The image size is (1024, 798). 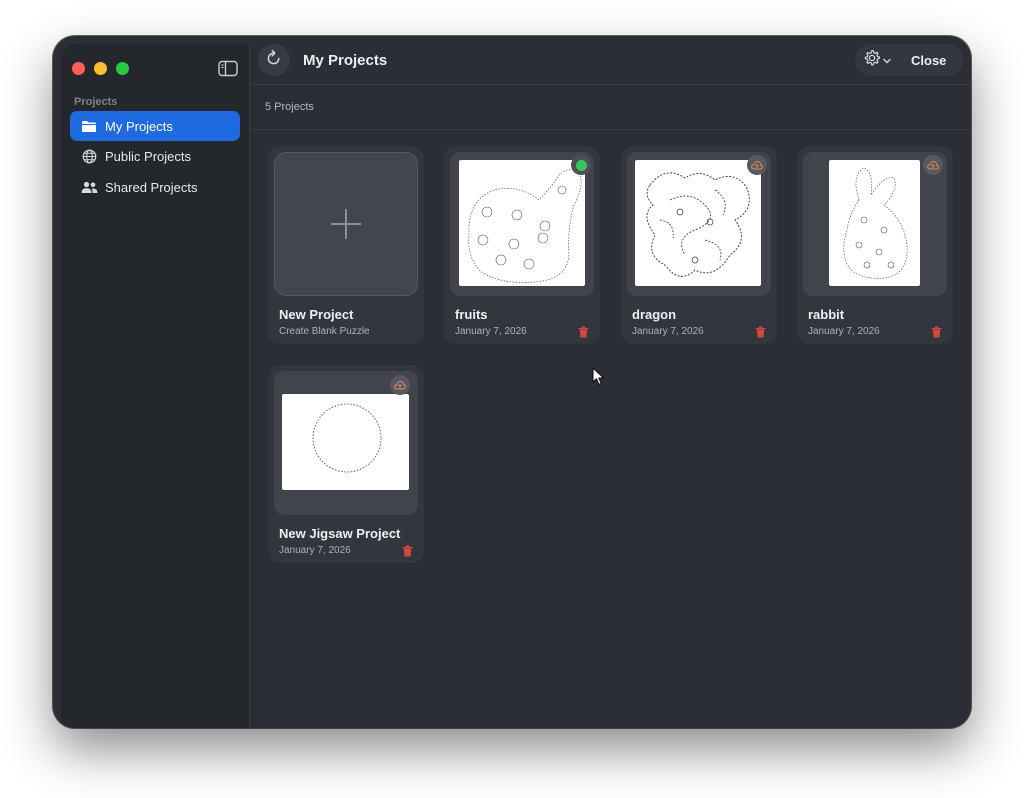 I want to click on sidebar-toggle-icon, so click(x=228, y=68).